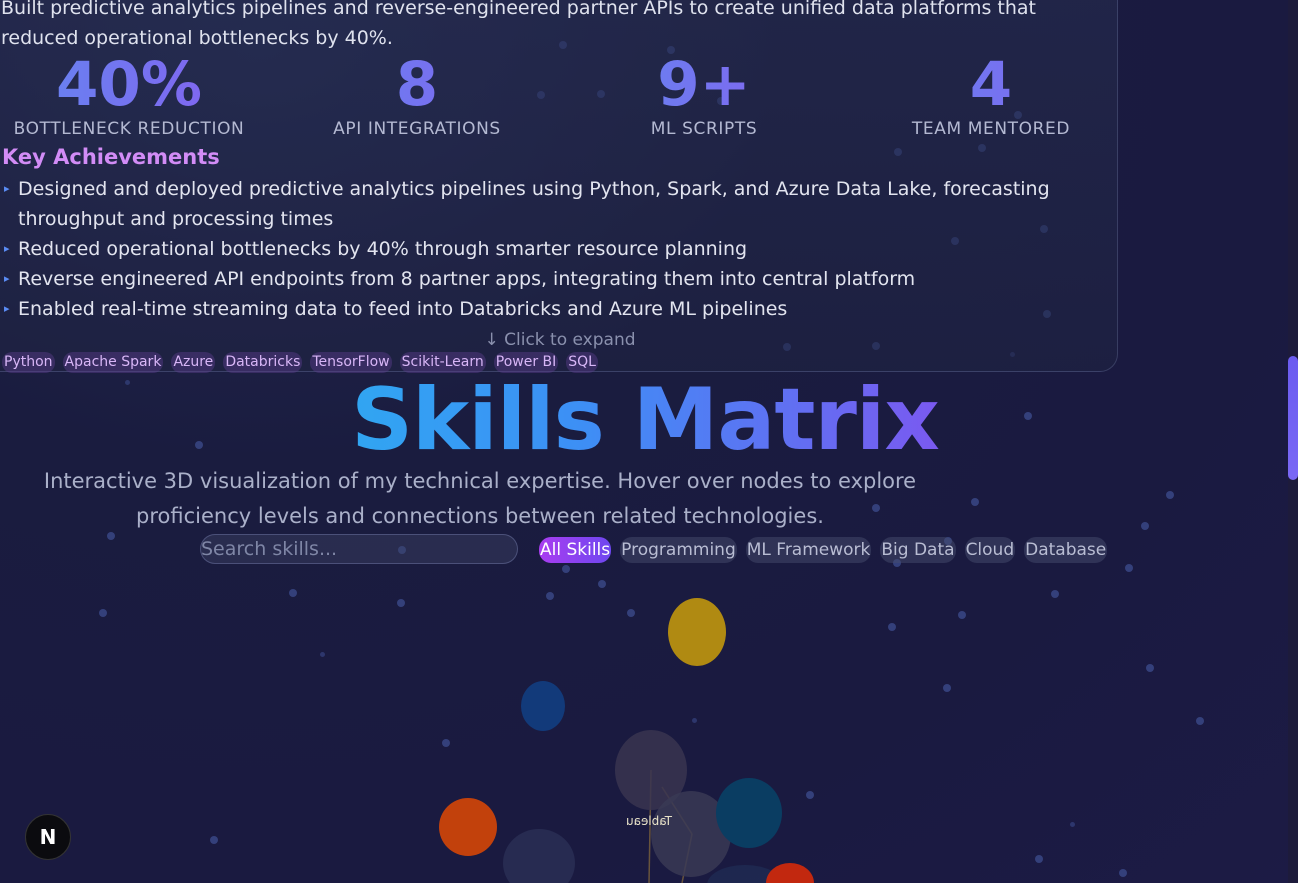 The width and height of the screenshot is (1298, 883). What do you see at coordinates (645, 420) in the screenshot?
I see `skills-matrix-title: Skills Matrix` at bounding box center [645, 420].